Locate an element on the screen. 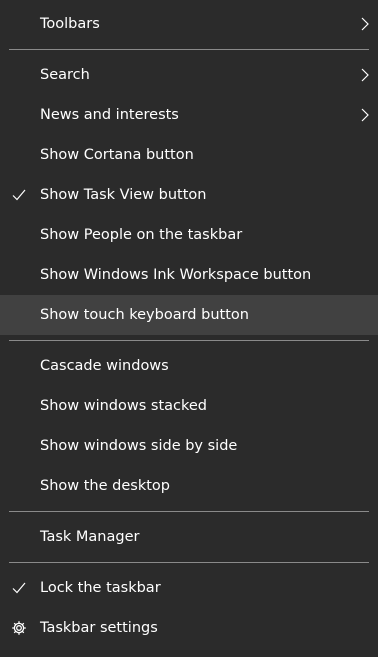 This screenshot has height=657, width=378. menu-item-label: Toolbars is located at coordinates (70, 24).